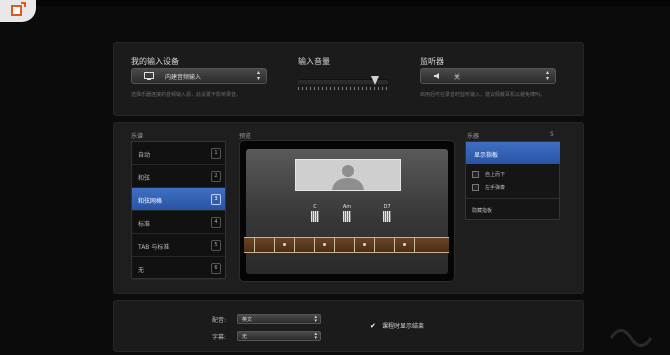 This screenshot has width=670, height=355. Describe the element at coordinates (513, 198) in the screenshot. I see `divider` at that location.